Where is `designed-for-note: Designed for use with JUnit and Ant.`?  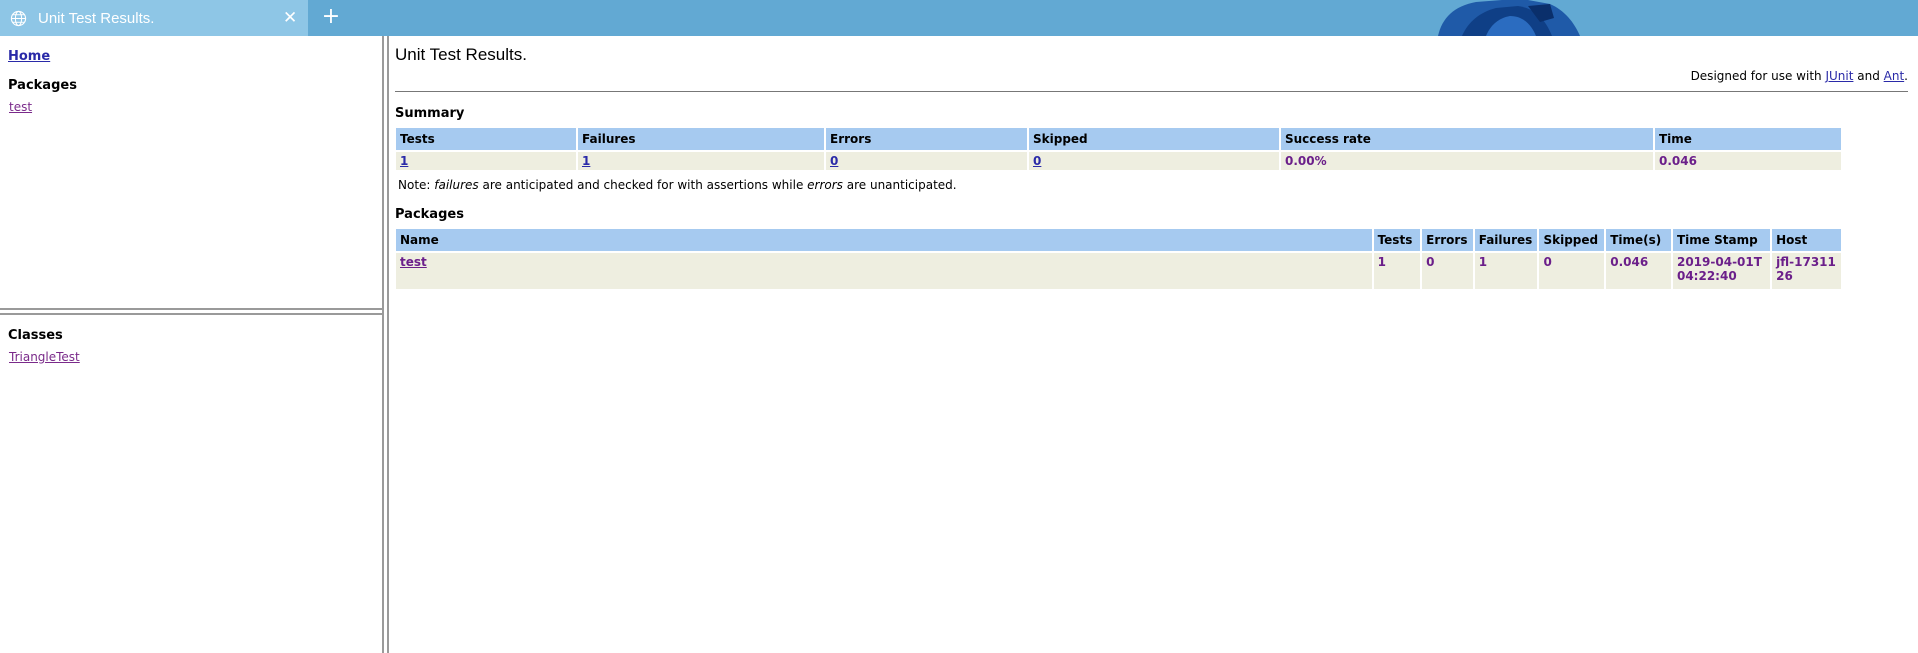
designed-for-note: Designed for use with JUnit and Ant. is located at coordinates (1799, 76).